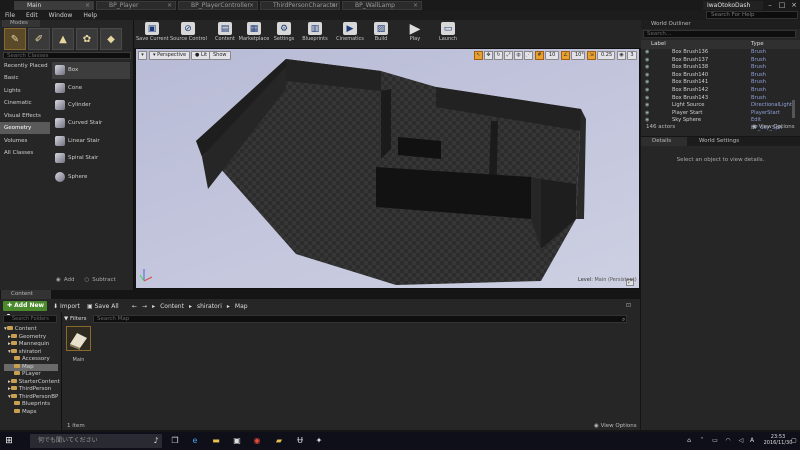  Describe the element at coordinates (156, 441) in the screenshot. I see `microphone-icon: ♪` at that location.